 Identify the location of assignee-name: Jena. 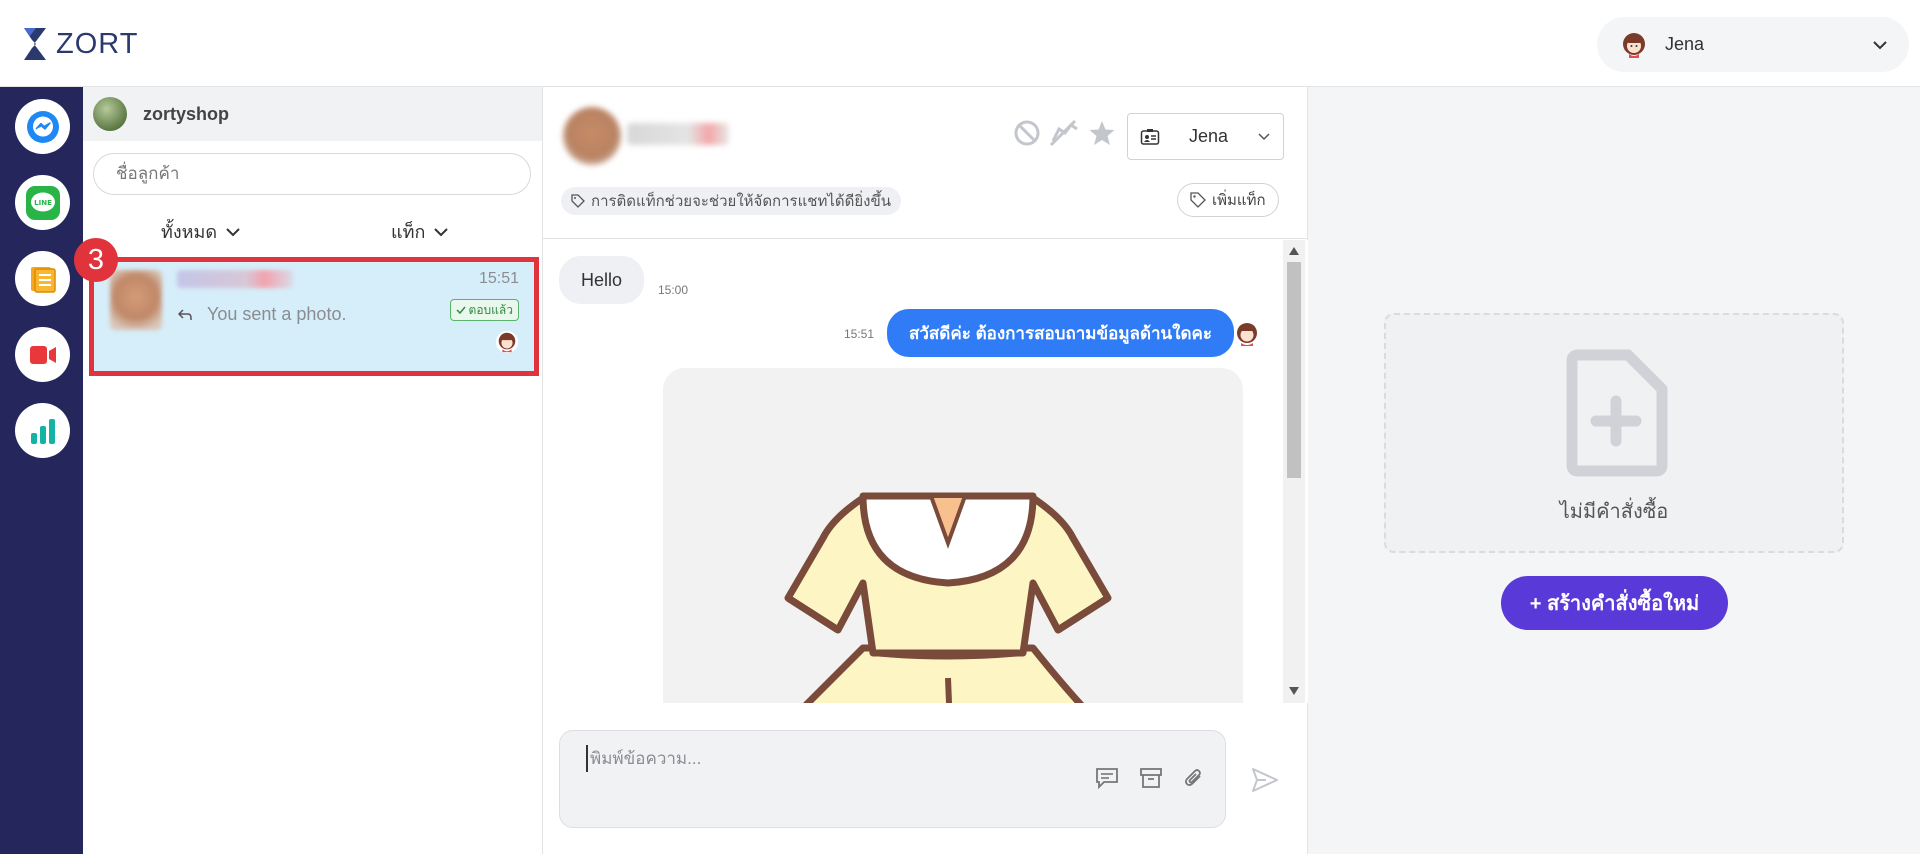
(1208, 136).